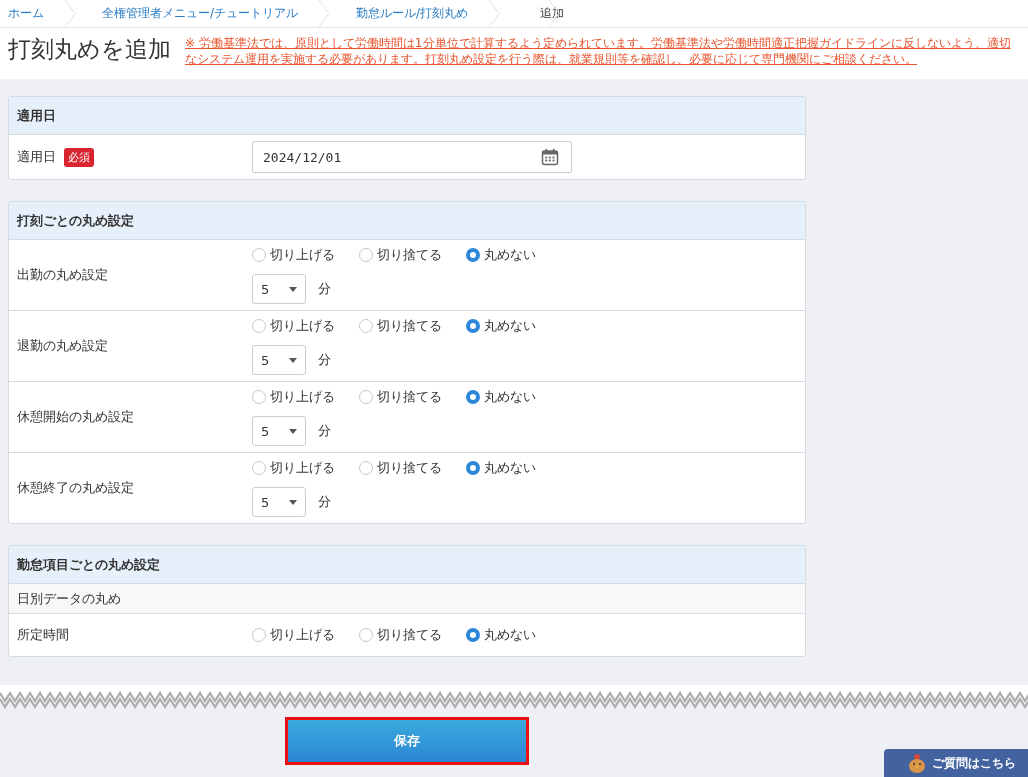  What do you see at coordinates (203, 13) in the screenshot?
I see `breadcrumb-link: 全権管理者メニュー/チュートリアル` at bounding box center [203, 13].